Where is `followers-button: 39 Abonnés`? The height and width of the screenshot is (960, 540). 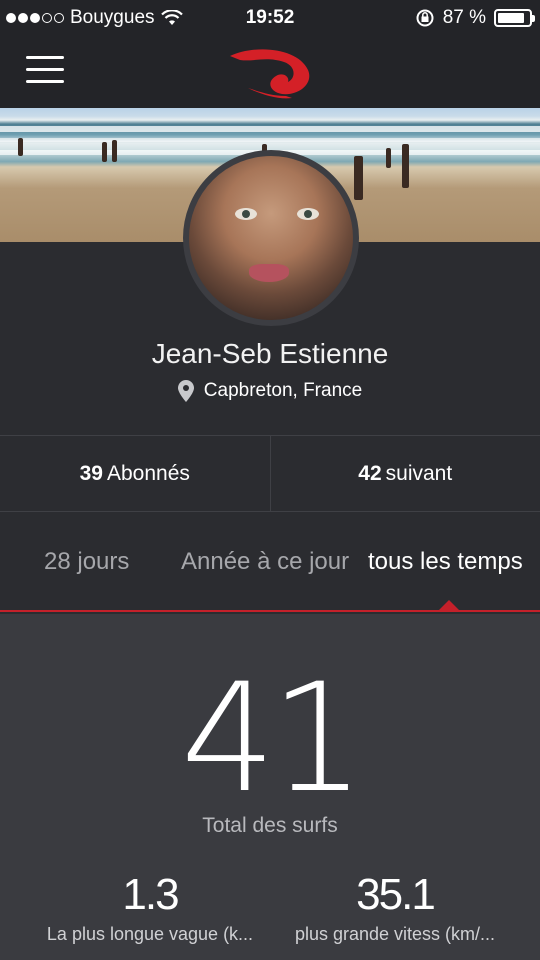 followers-button: 39 Abonnés is located at coordinates (135, 473).